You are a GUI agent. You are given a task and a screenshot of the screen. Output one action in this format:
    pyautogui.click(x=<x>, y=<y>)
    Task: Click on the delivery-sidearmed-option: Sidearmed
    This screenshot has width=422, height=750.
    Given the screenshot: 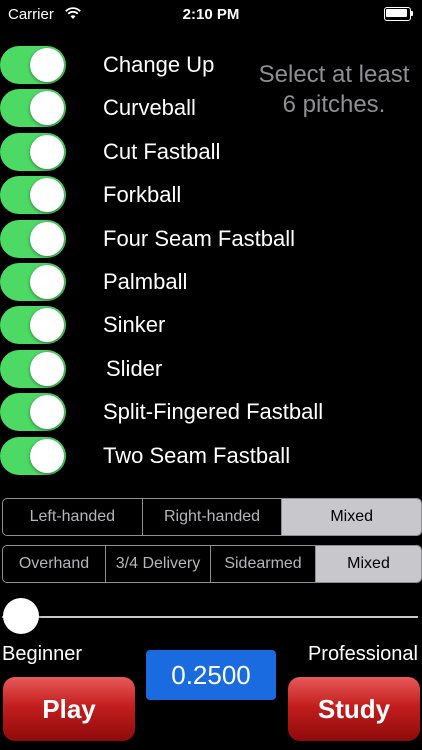 What is the action you would take?
    pyautogui.click(x=263, y=564)
    